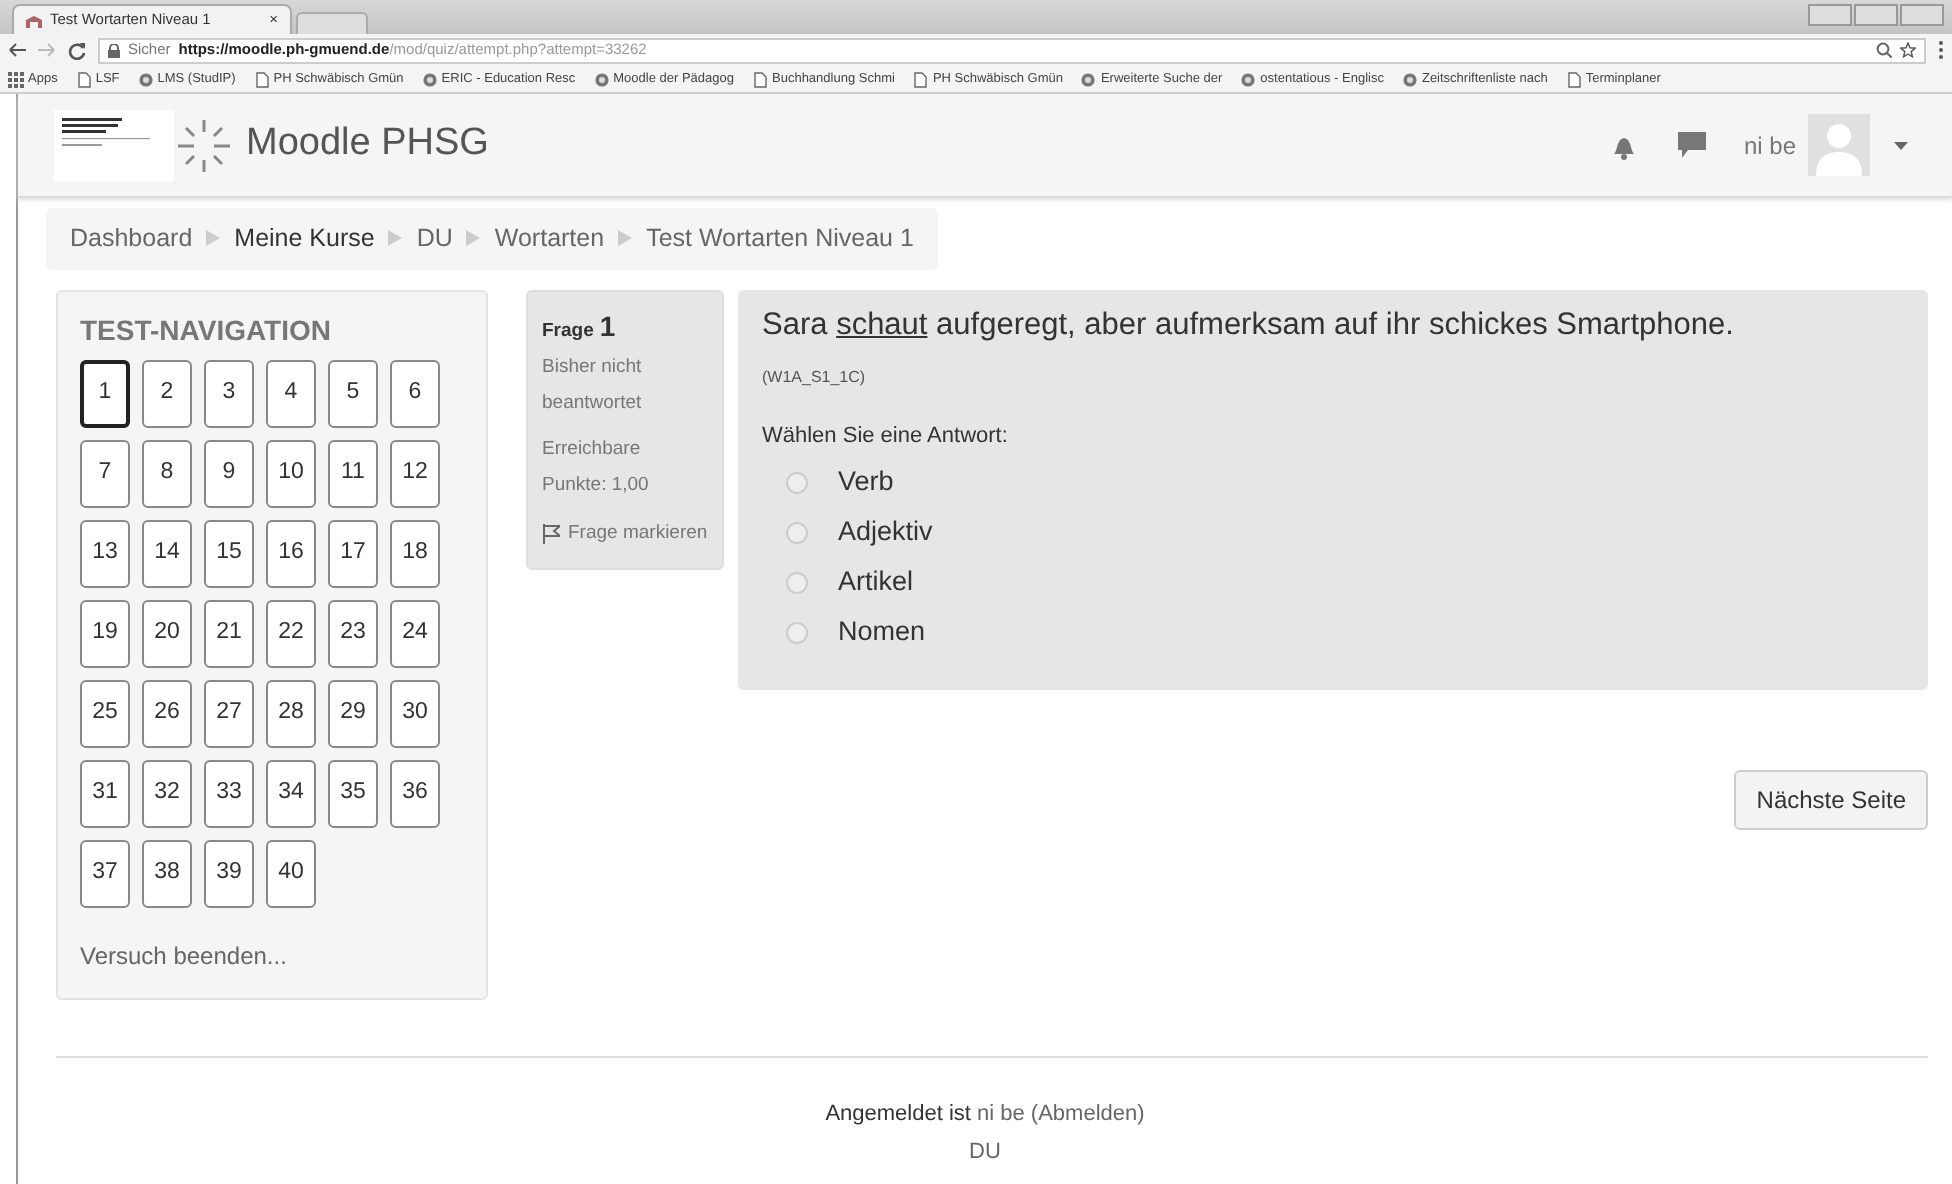  What do you see at coordinates (638, 533) in the screenshot?
I see `flag-question-link: Frage markieren` at bounding box center [638, 533].